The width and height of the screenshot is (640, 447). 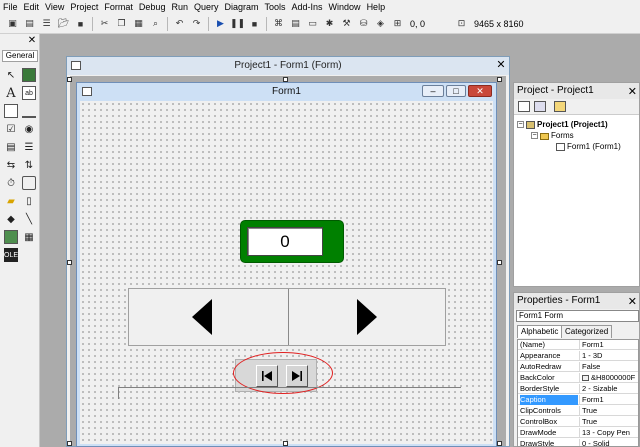 What do you see at coordinates (29, 23) in the screenshot?
I see `add-form-icon: ▤` at bounding box center [29, 23].